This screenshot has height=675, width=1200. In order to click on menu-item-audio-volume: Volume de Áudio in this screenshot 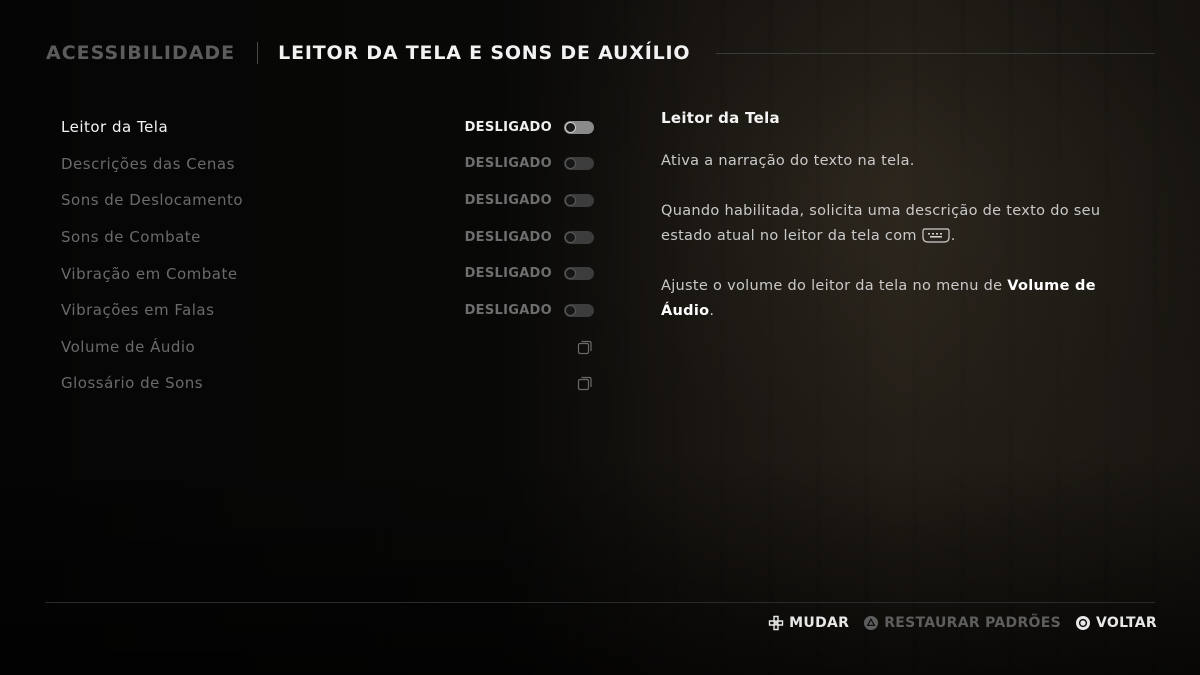, I will do `click(328, 347)`.